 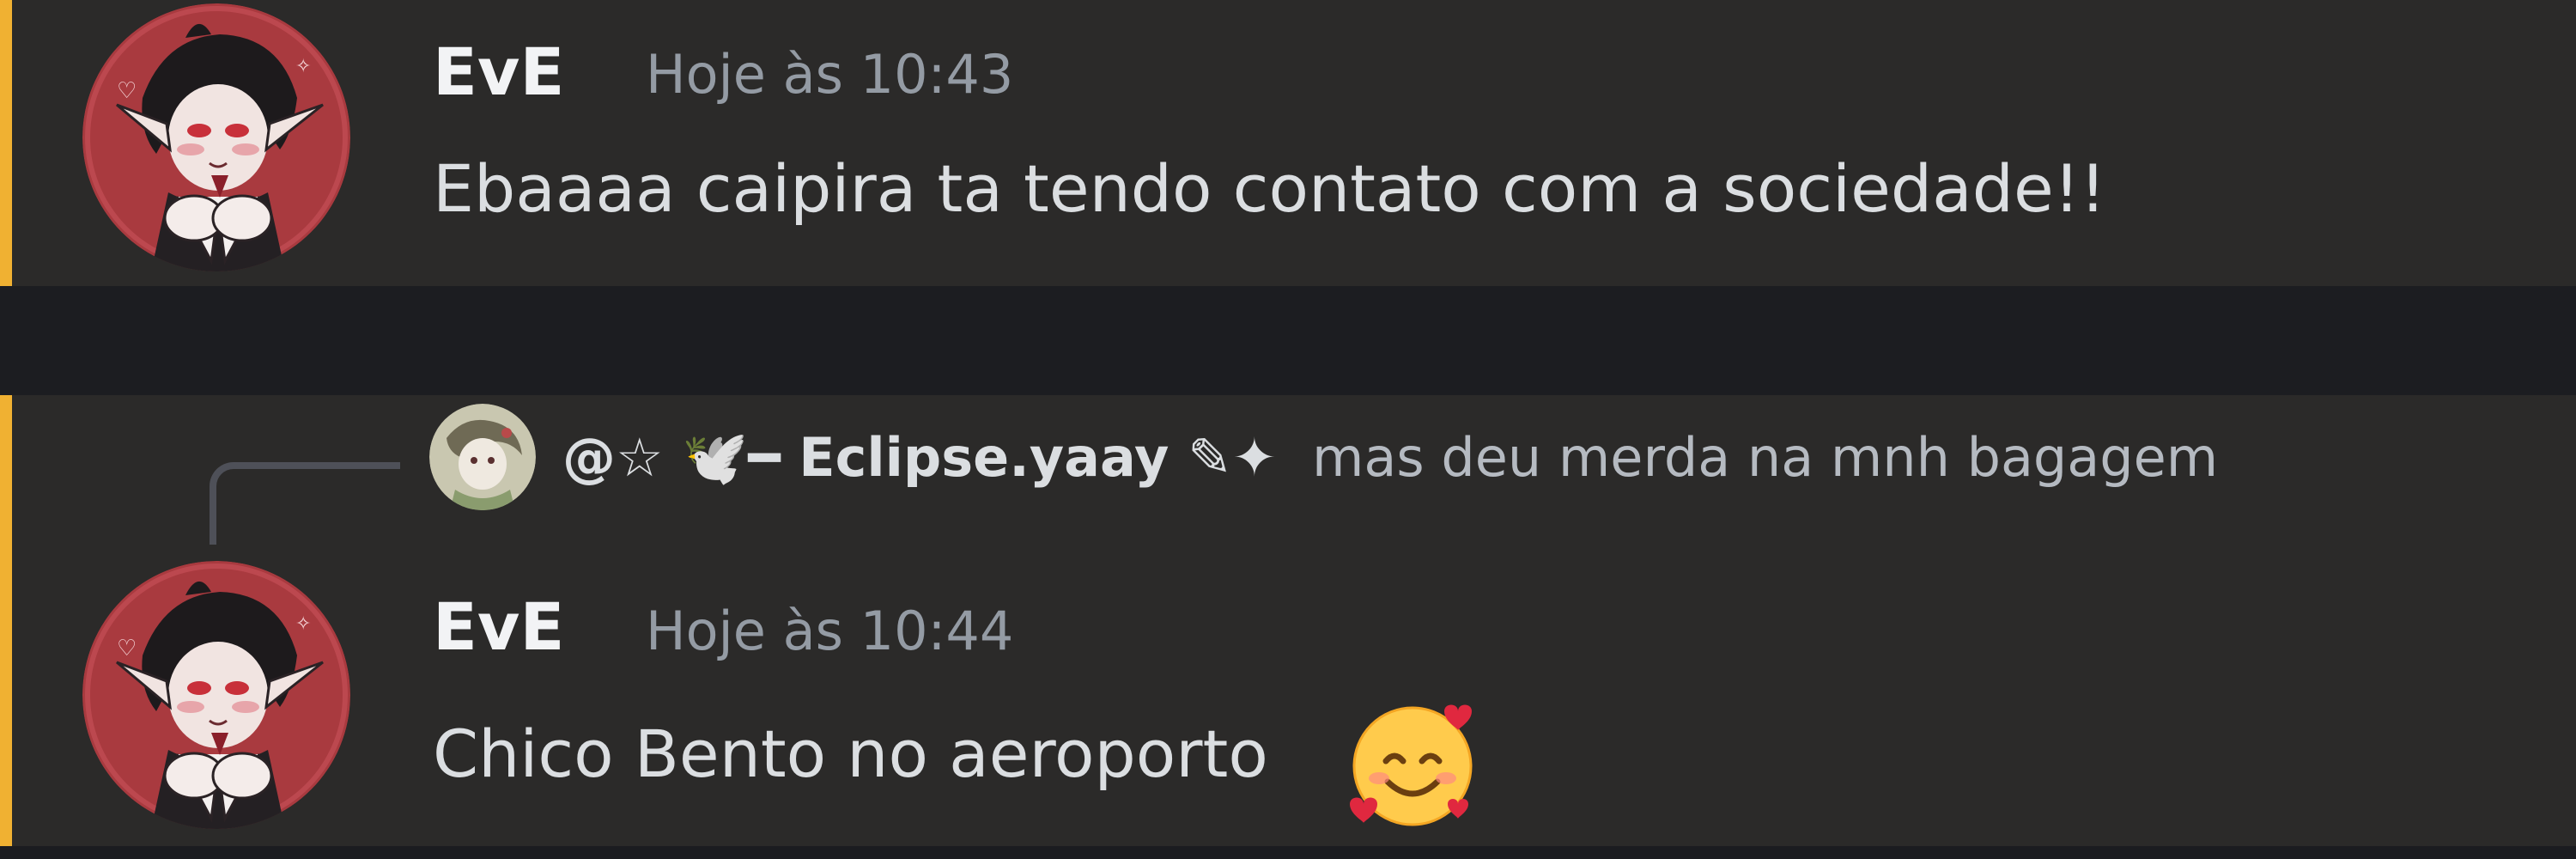 I want to click on message-separator, so click(x=1288, y=341).